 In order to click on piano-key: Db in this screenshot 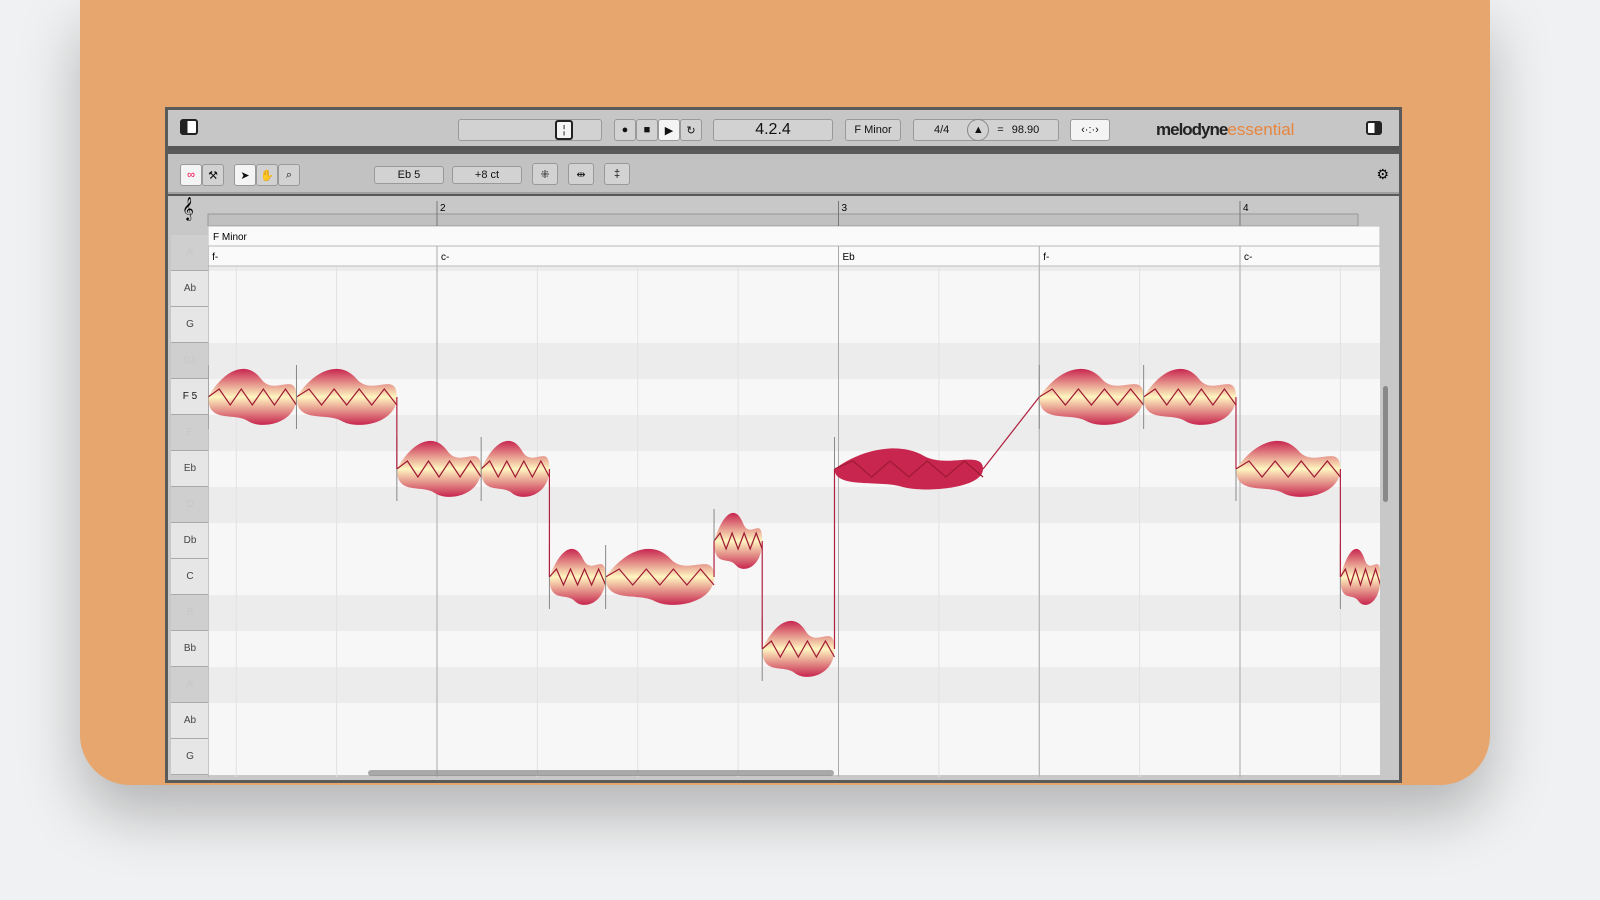, I will do `click(190, 541)`.